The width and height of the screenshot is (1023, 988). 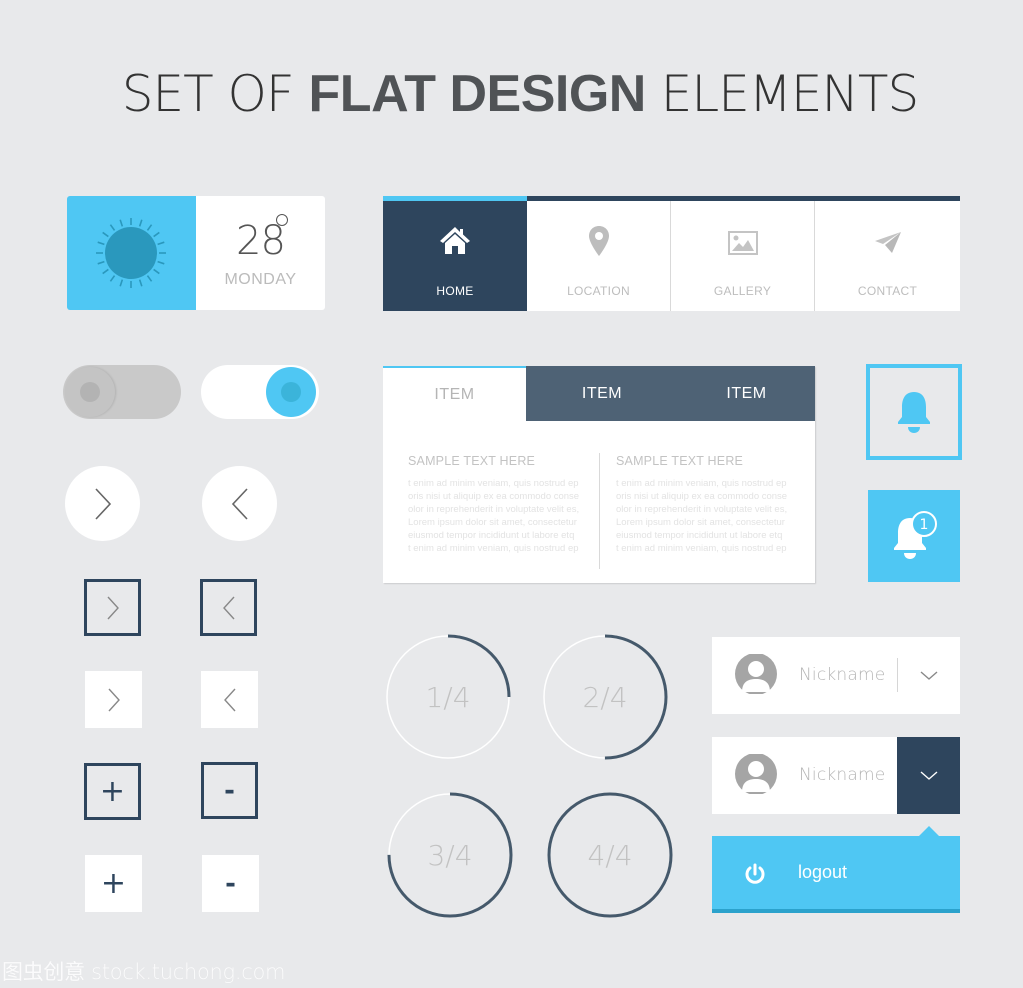 I want to click on notification-outline-button, so click(x=914, y=412).